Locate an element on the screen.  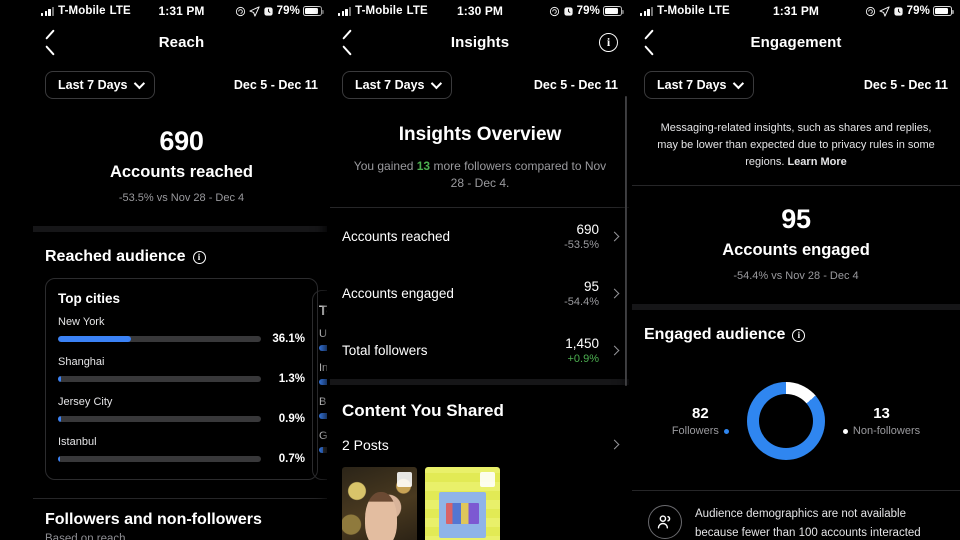
city-name: Jersey City is located at coordinates (85, 402).